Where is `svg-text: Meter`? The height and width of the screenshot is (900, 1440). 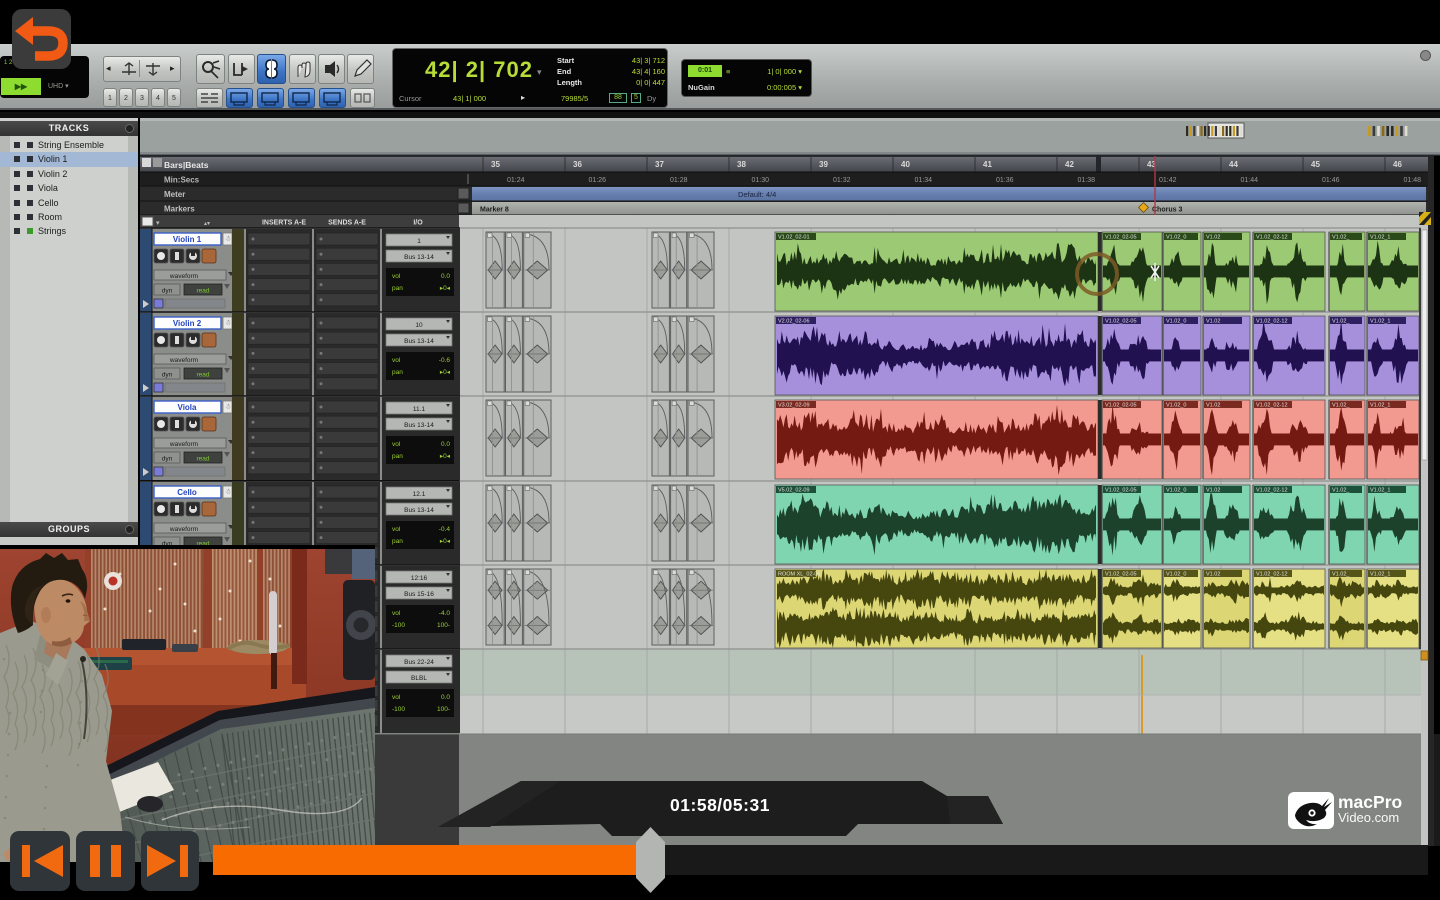 svg-text: Meter is located at coordinates (174, 194).